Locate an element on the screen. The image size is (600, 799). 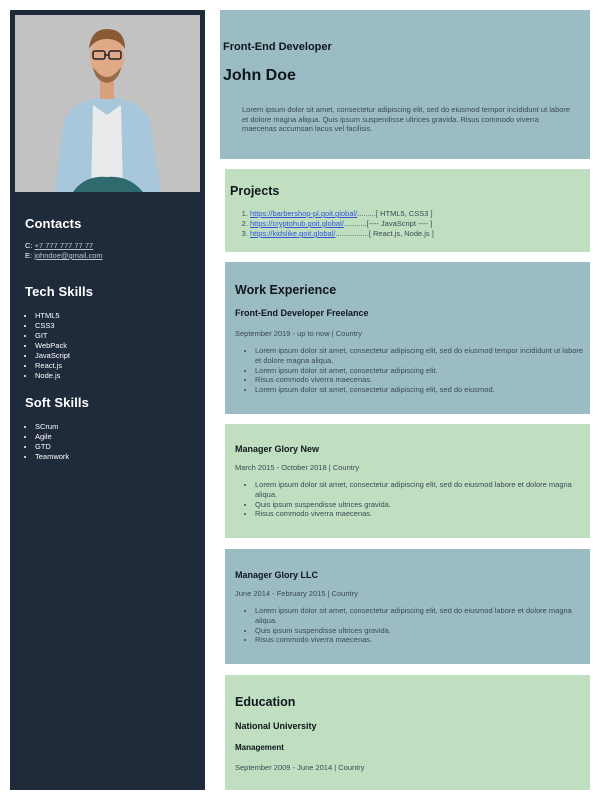
profile-photo is located at coordinates (107, 103).